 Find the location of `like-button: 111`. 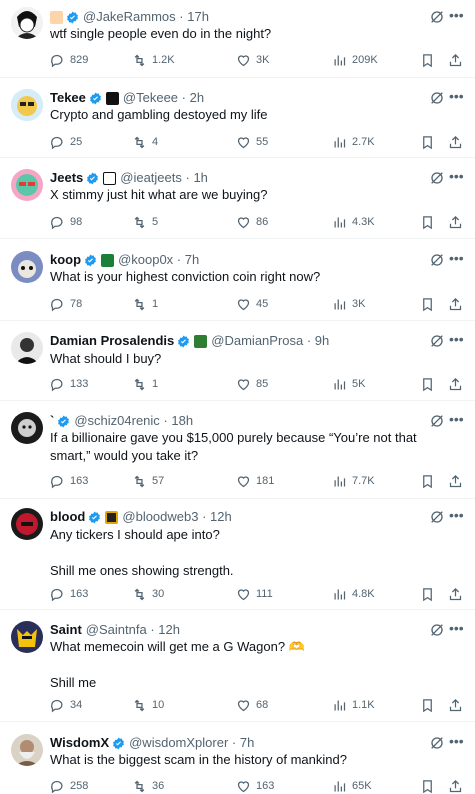

like-button: 111 is located at coordinates (254, 594).